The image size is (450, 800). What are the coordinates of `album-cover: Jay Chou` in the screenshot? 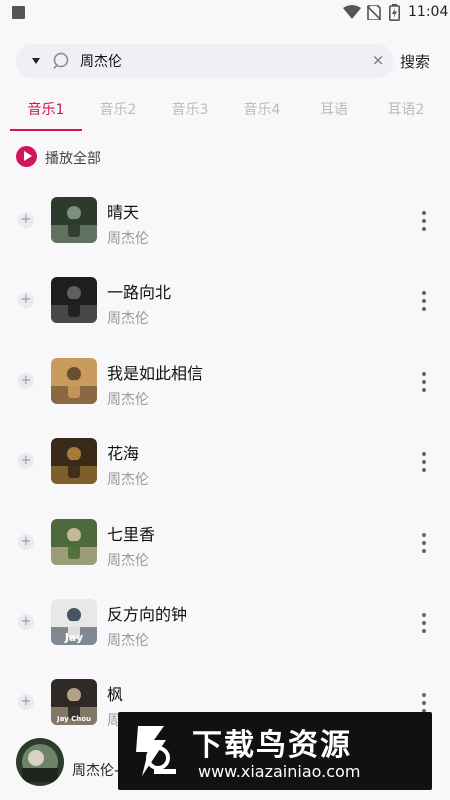 It's located at (74, 702).